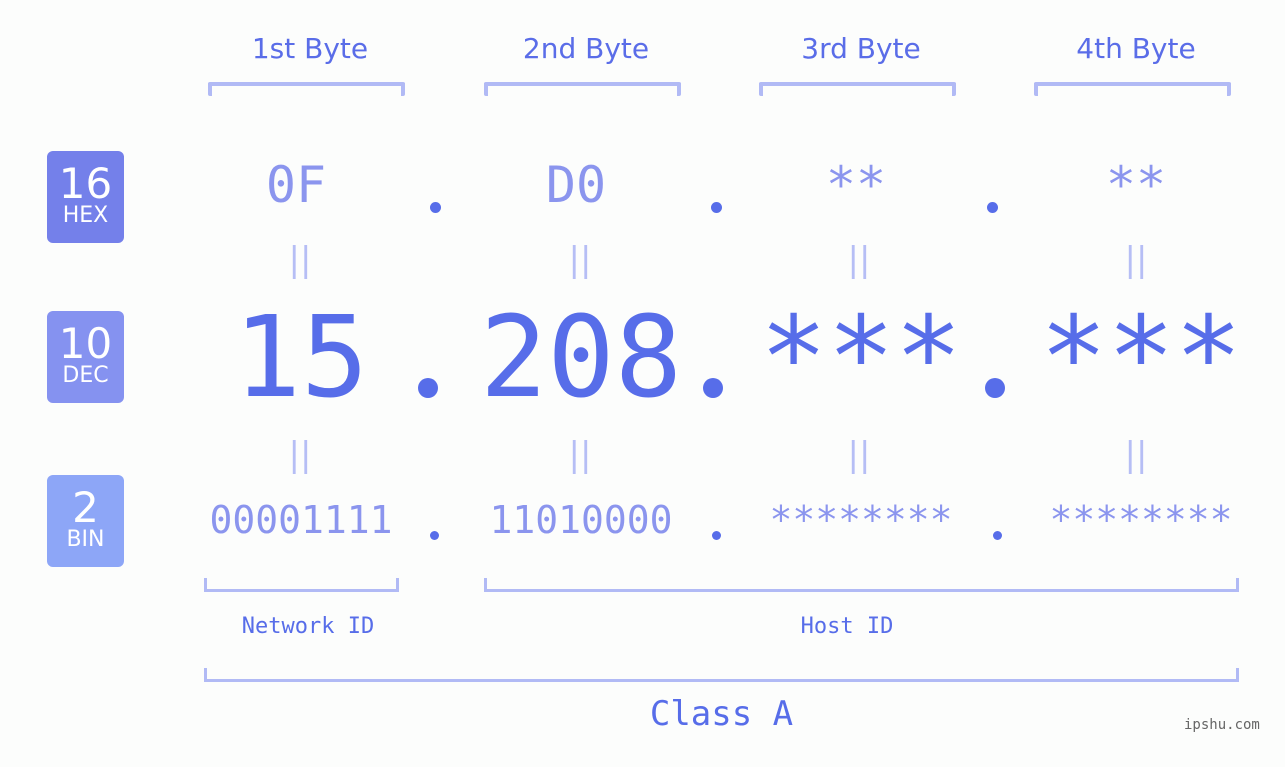 The image size is (1285, 767). Describe the element at coordinates (85, 183) in the screenshot. I see `hex-badge-number: 16` at that location.